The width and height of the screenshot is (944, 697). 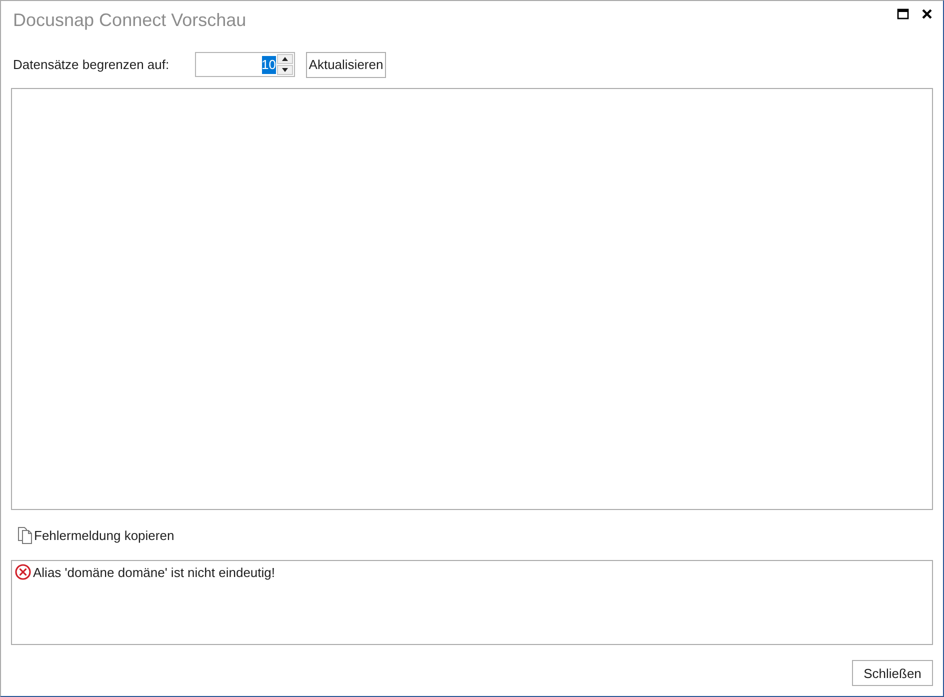 What do you see at coordinates (91, 64) in the screenshot?
I see `limit-label: Datensätze begrenzen auf:` at bounding box center [91, 64].